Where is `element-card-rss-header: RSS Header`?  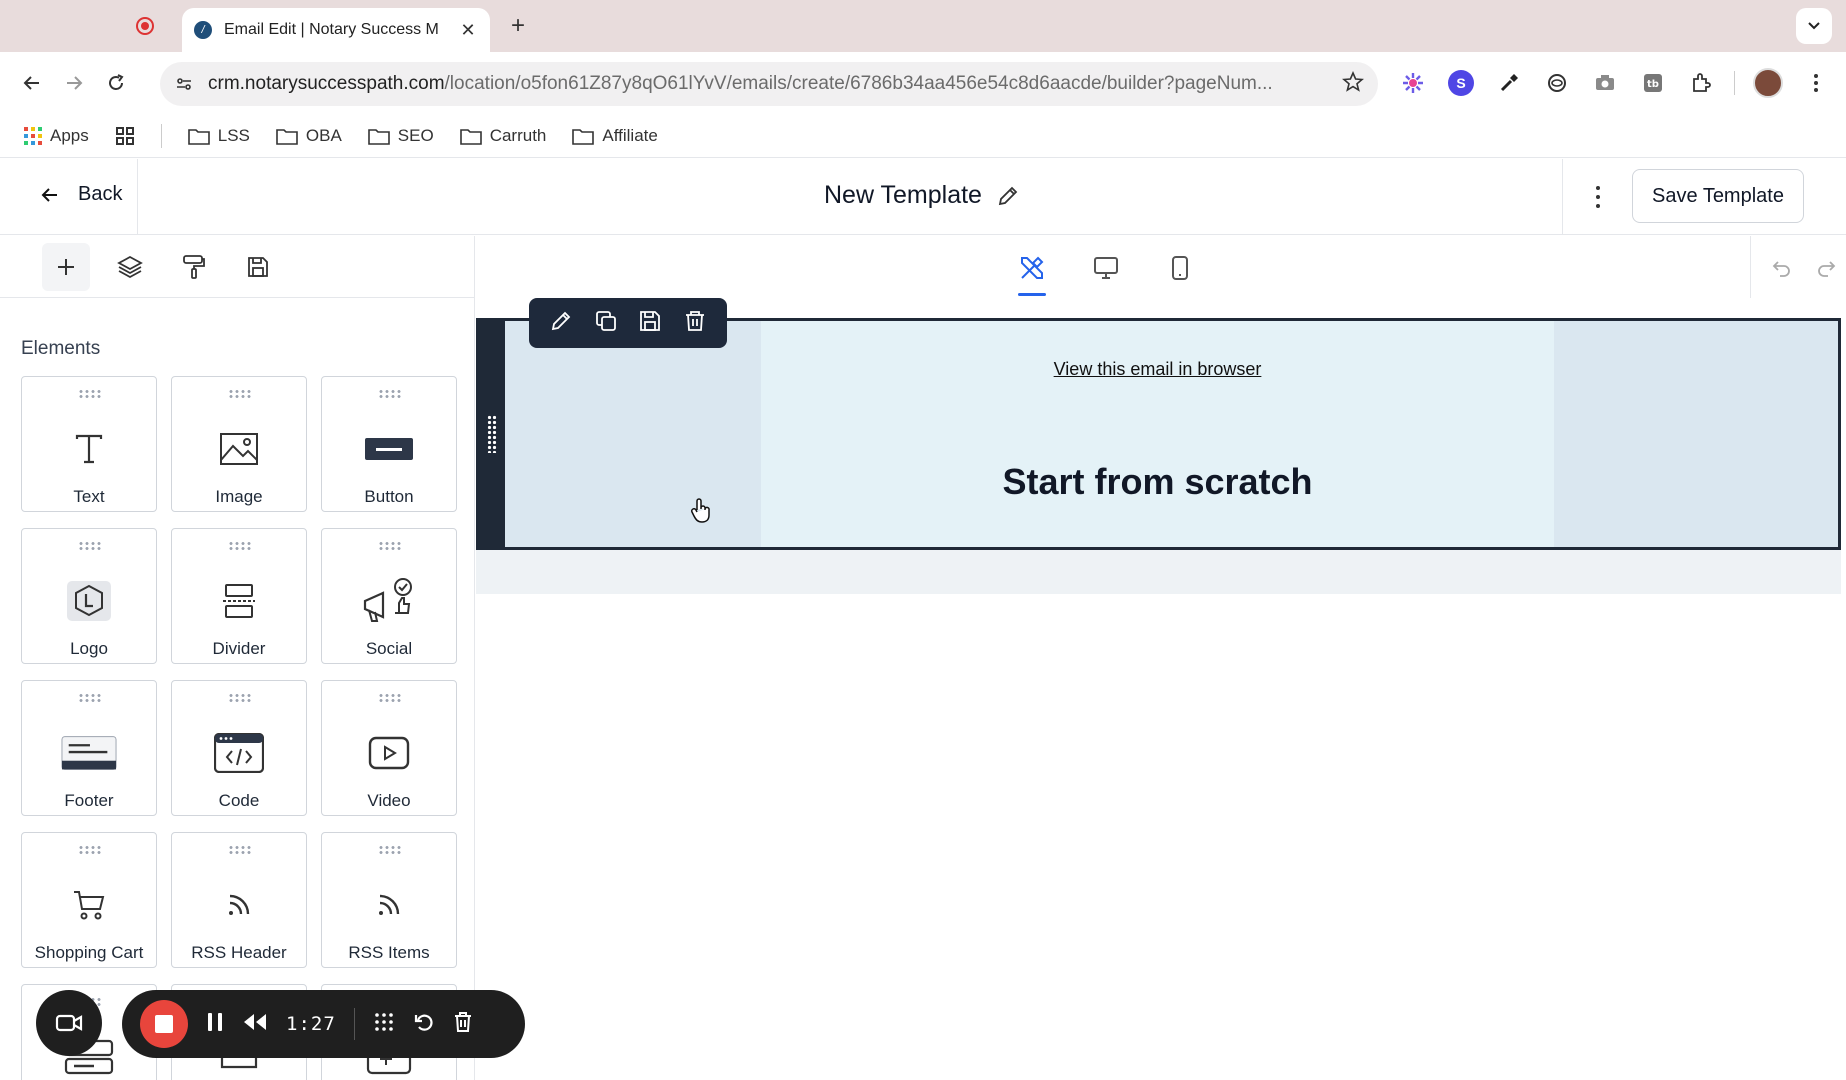 element-card-rss-header: RSS Header is located at coordinates (239, 900).